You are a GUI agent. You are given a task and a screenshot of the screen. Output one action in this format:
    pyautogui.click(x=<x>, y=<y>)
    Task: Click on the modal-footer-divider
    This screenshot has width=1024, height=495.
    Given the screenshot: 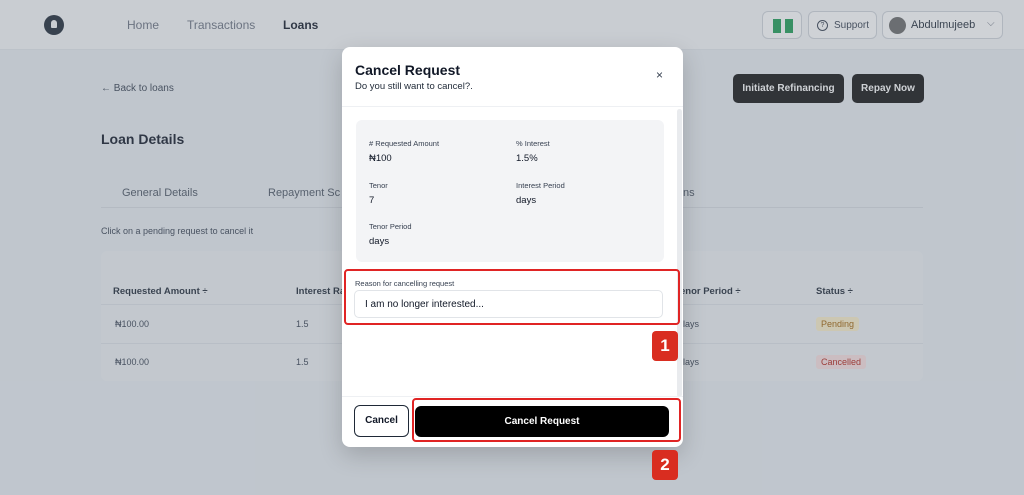 What is the action you would take?
    pyautogui.click(x=512, y=396)
    